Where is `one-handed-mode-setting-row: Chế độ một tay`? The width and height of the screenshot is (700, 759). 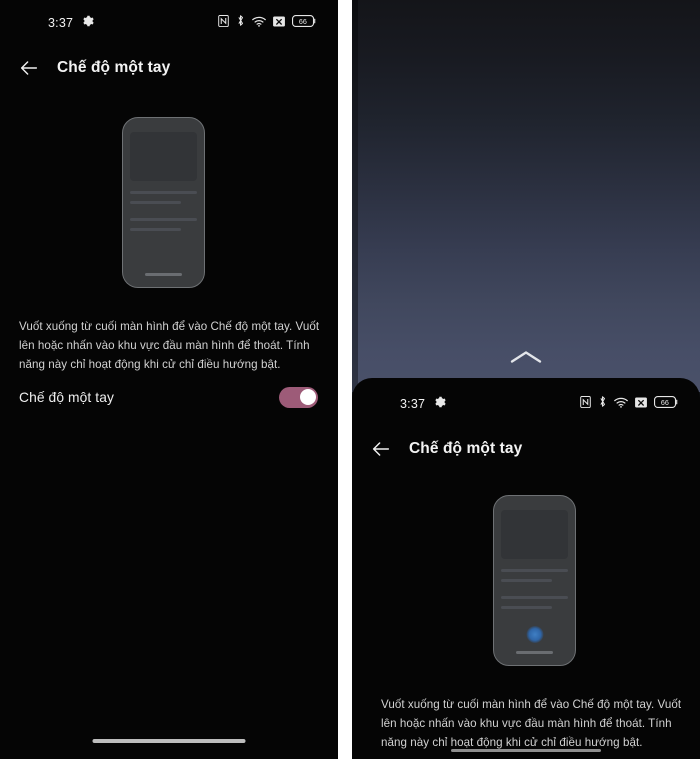
one-handed-mode-setting-row: Chế độ một tay is located at coordinates (169, 397).